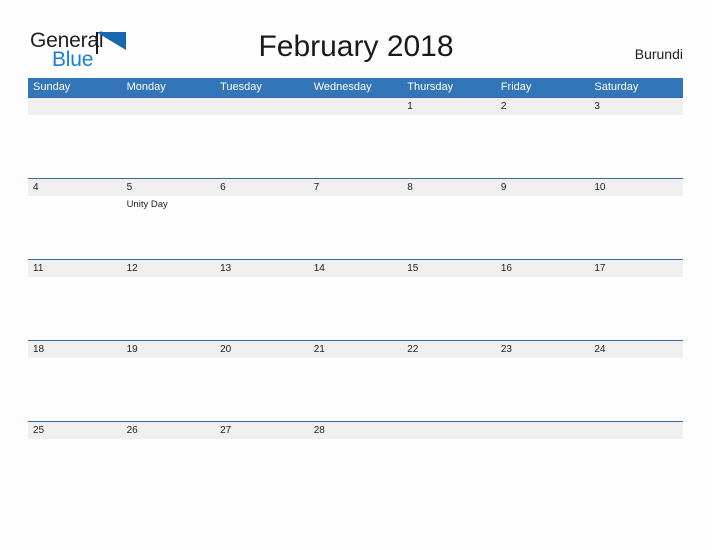 Image resolution: width=712 pixels, height=550 pixels. I want to click on date-number-band: 4 5 6 7 8 9 10, so click(355, 187).